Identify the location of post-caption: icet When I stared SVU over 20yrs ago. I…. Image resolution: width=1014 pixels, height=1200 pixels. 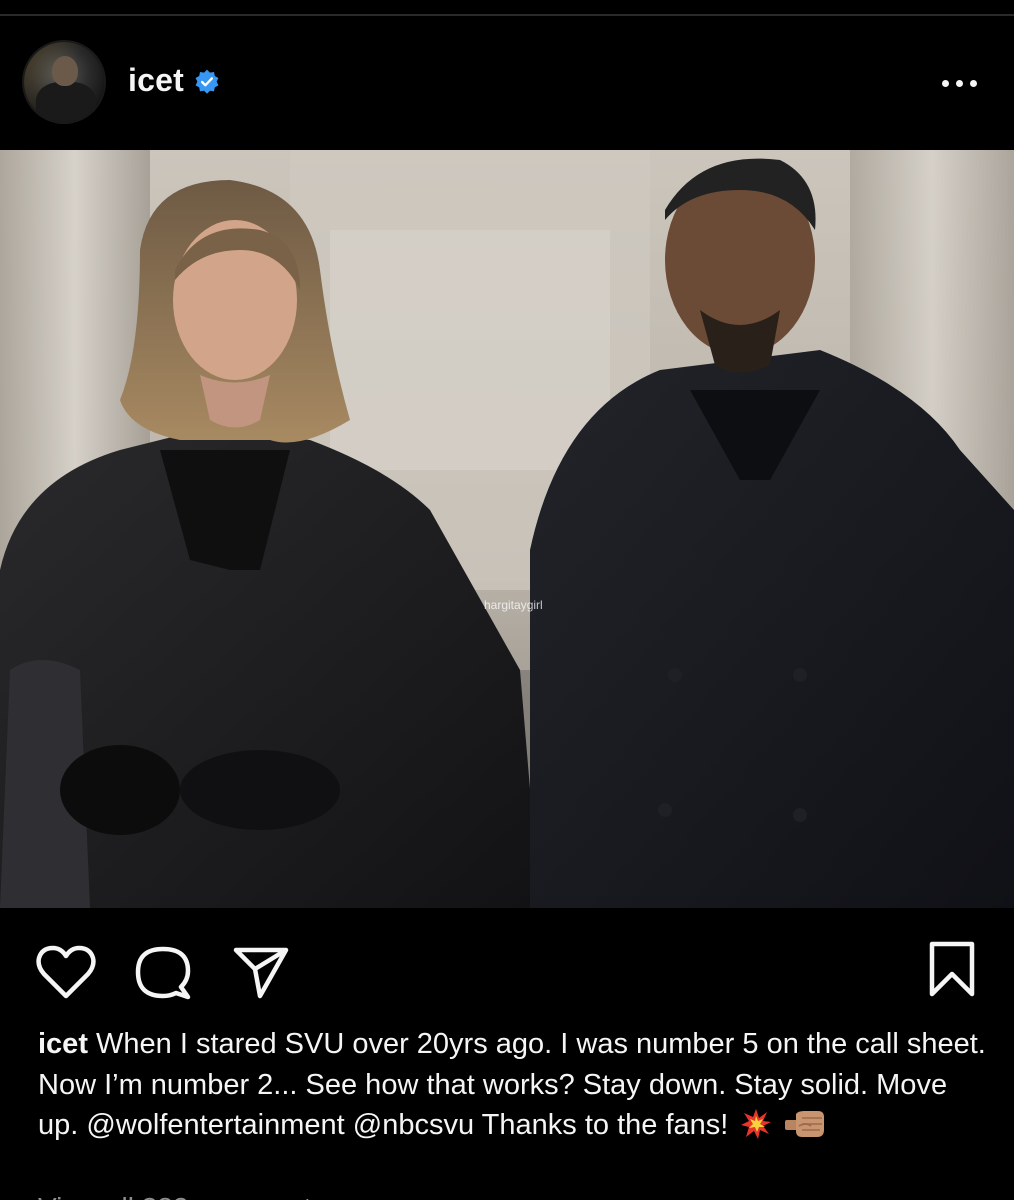
(513, 1085).